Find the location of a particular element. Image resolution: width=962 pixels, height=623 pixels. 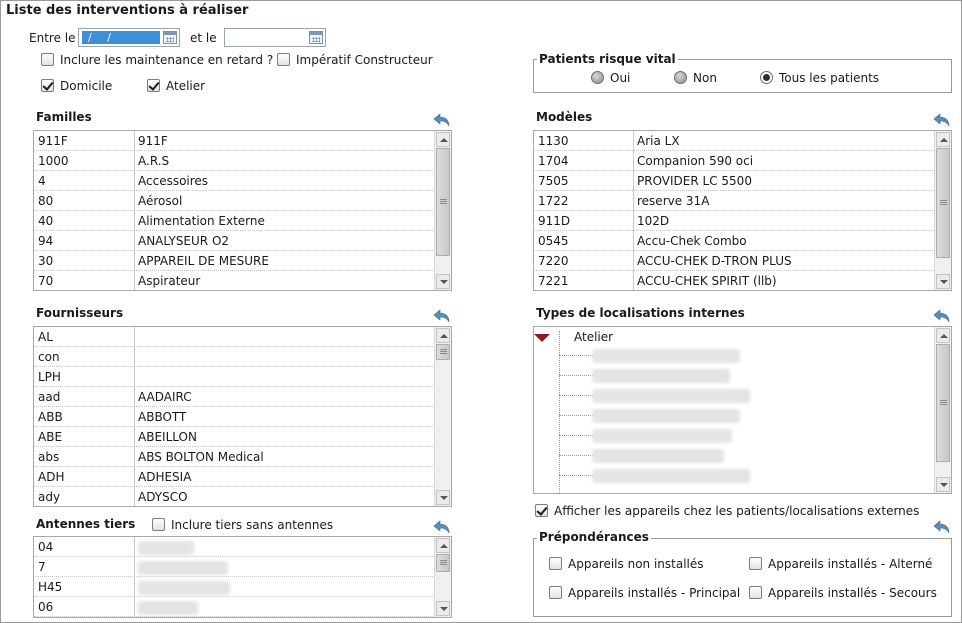

table-row: 911F 911F is located at coordinates (234, 141).